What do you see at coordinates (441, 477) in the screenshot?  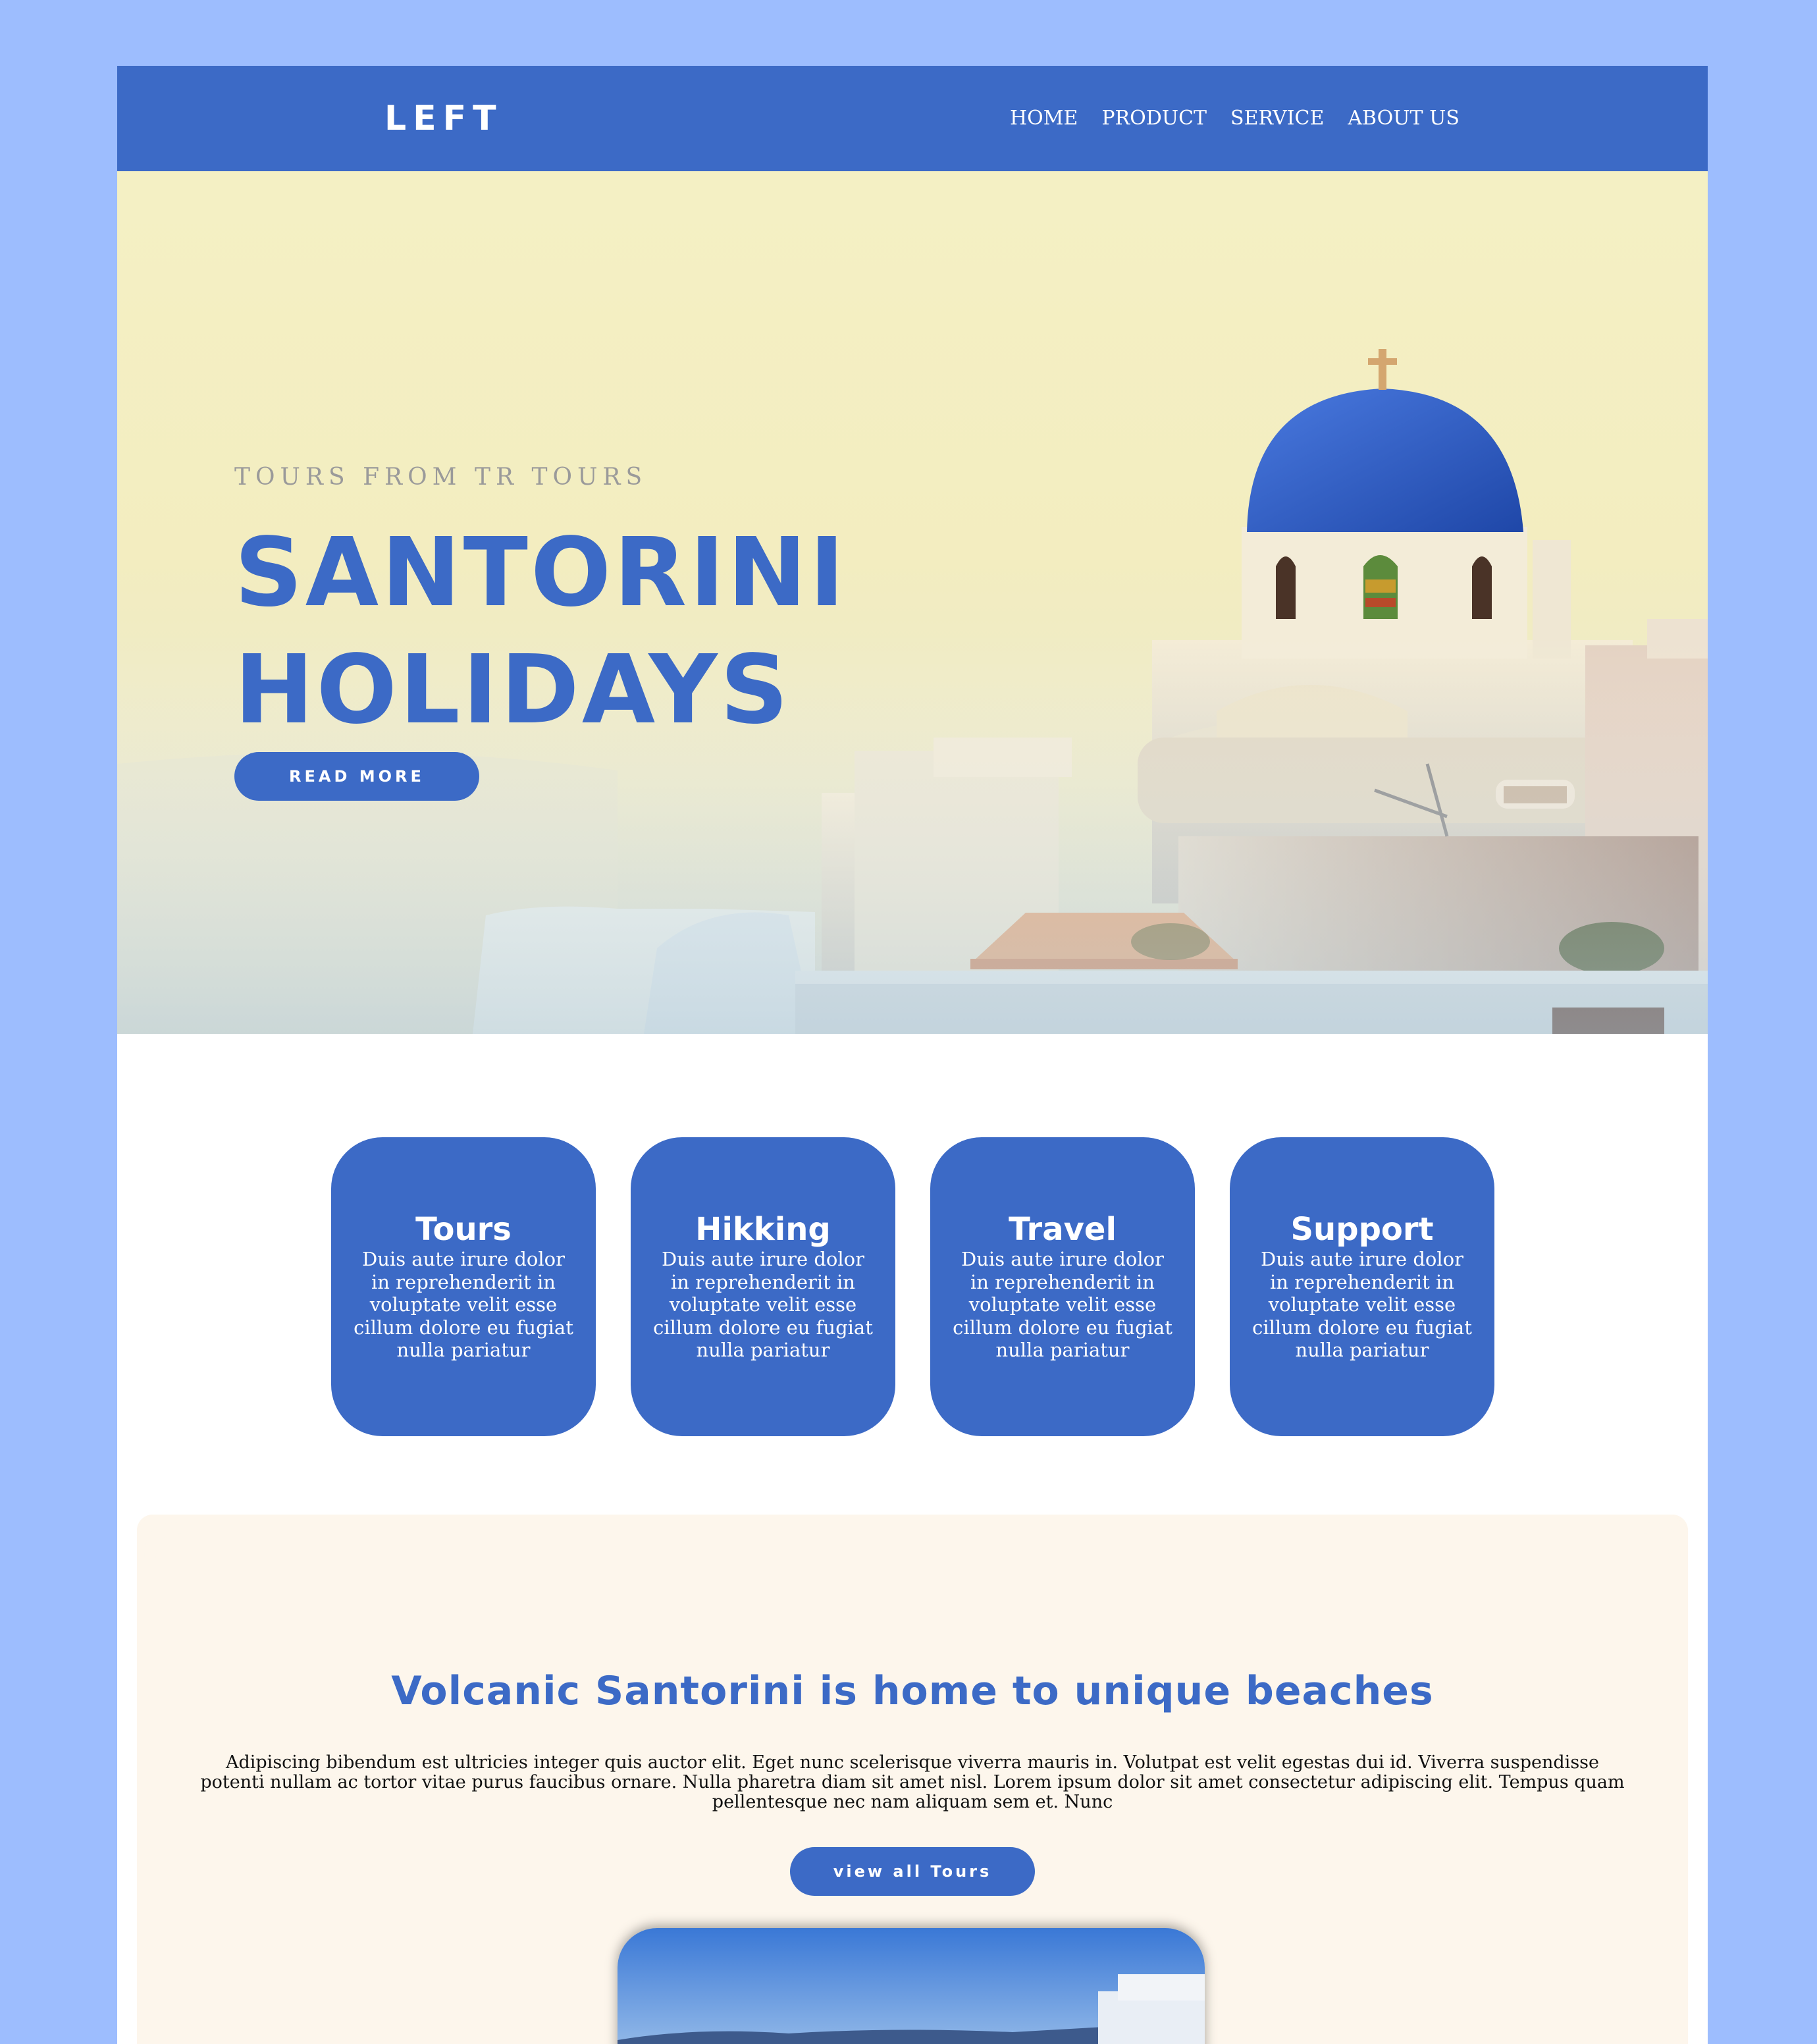 I see `hero-eyebrow: TOURS FROM TR TOURS` at bounding box center [441, 477].